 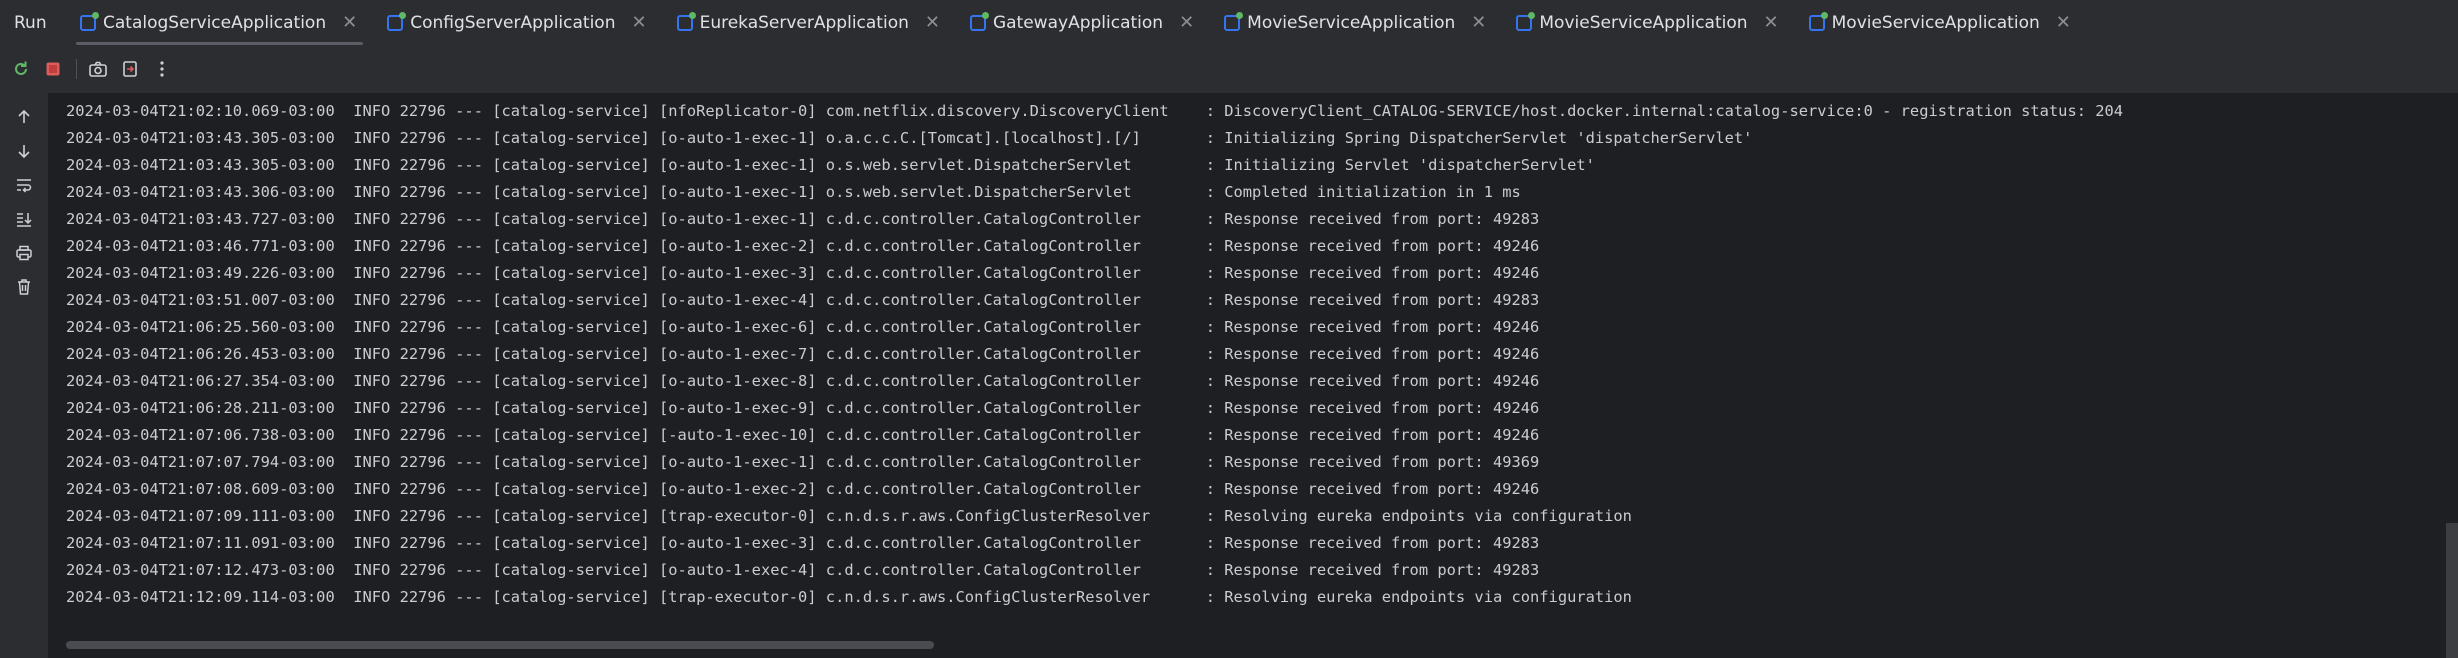 I want to click on screenshot-button, so click(x=98, y=69).